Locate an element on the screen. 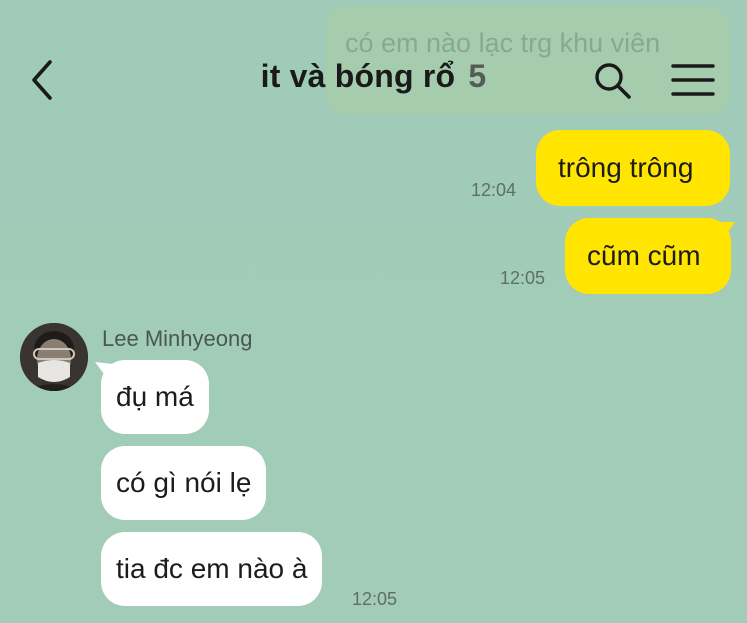 This screenshot has width=747, height=623. incoming-message-bubble: có gì nói lẹ is located at coordinates (184, 483).